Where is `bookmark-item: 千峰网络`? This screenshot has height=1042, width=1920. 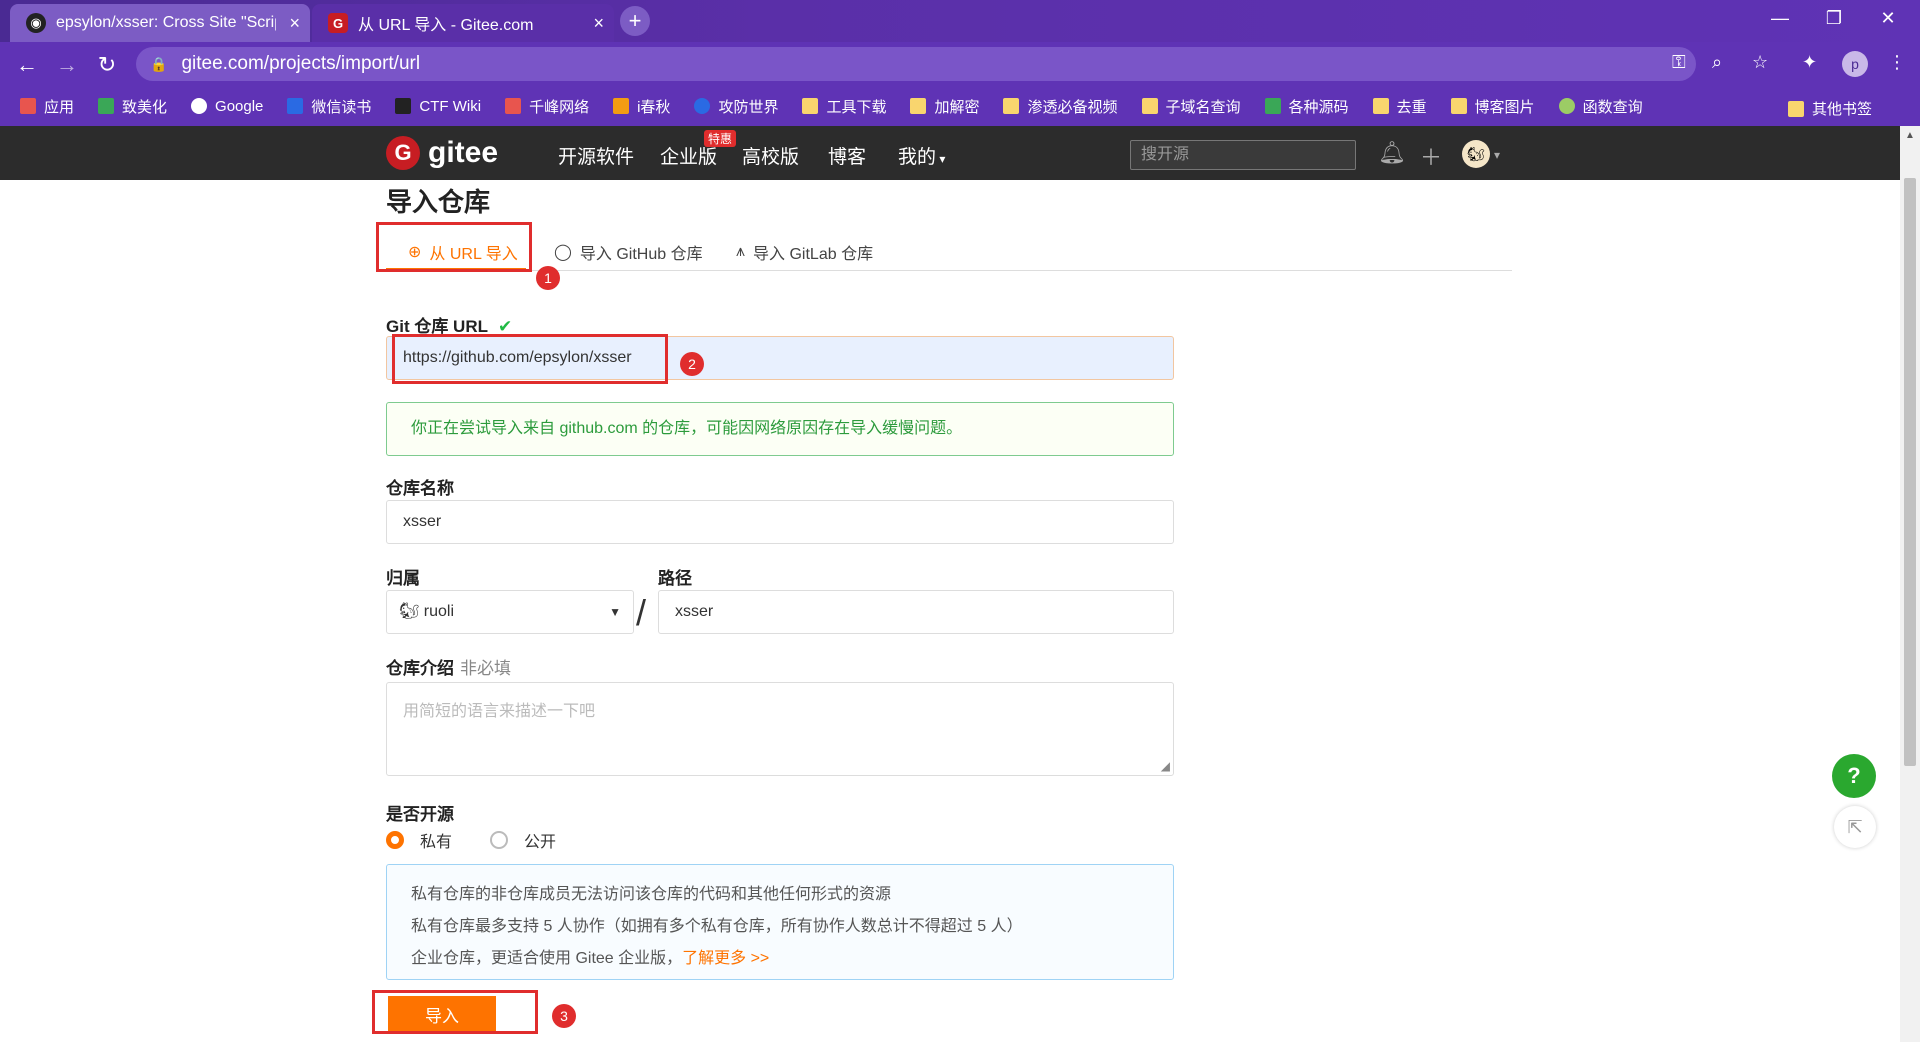
bookmark-item: 千峰网络 is located at coordinates (547, 106).